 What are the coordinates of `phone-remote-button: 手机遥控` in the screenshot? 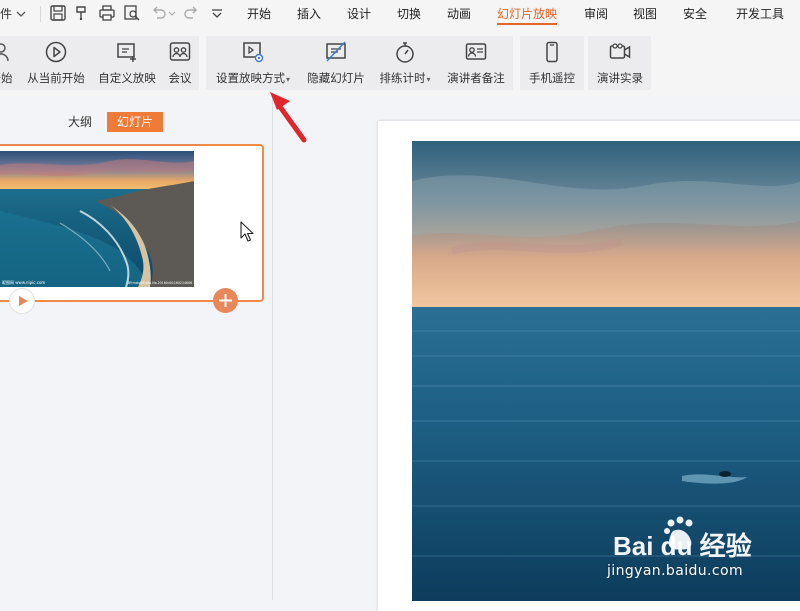 It's located at (552, 63).